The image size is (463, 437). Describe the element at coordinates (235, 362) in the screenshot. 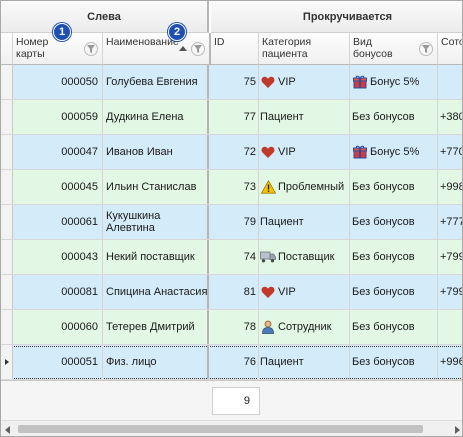

I see `id-cell: 76` at that location.